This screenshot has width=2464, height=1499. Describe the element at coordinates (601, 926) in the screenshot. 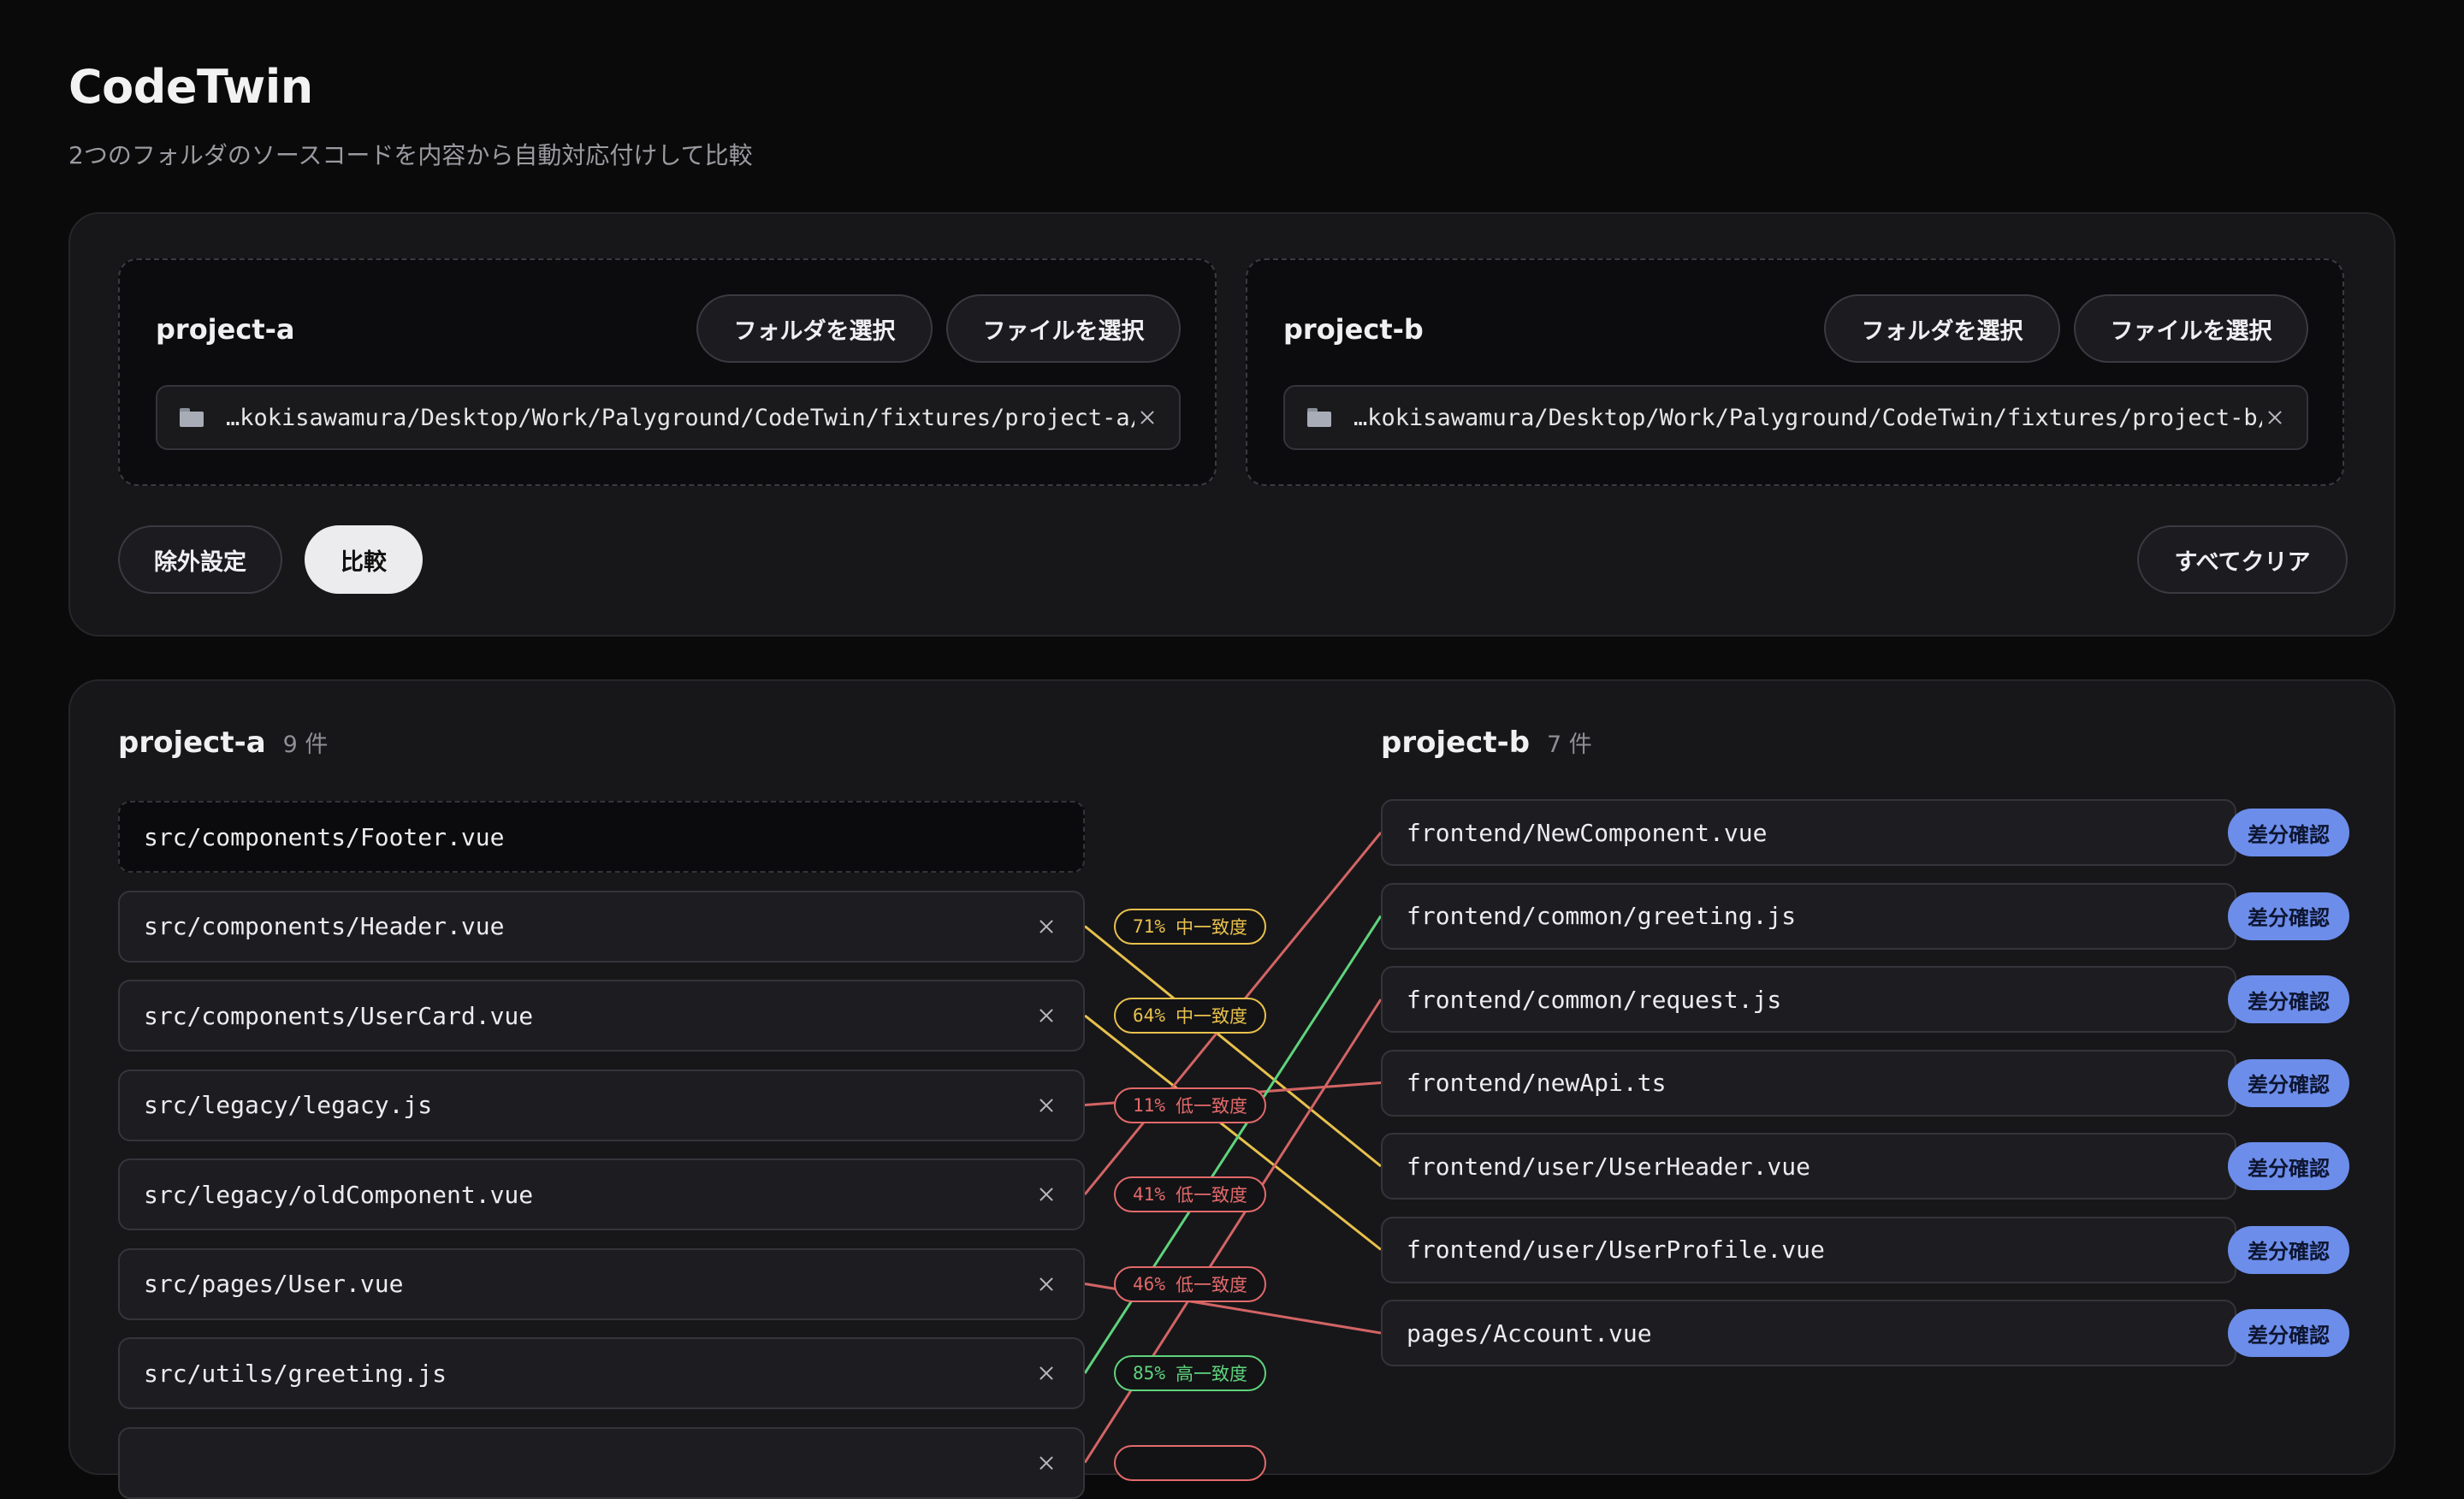

I see `file-row-a: src/components/Header.vue` at that location.